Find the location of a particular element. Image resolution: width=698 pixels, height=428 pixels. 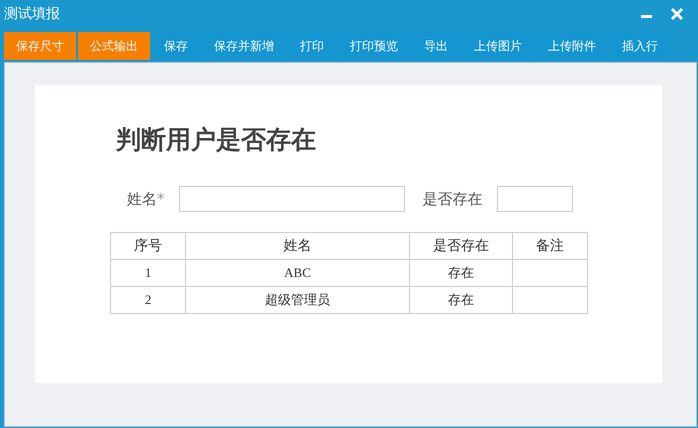

toolbar-button: 保存 is located at coordinates (176, 46).